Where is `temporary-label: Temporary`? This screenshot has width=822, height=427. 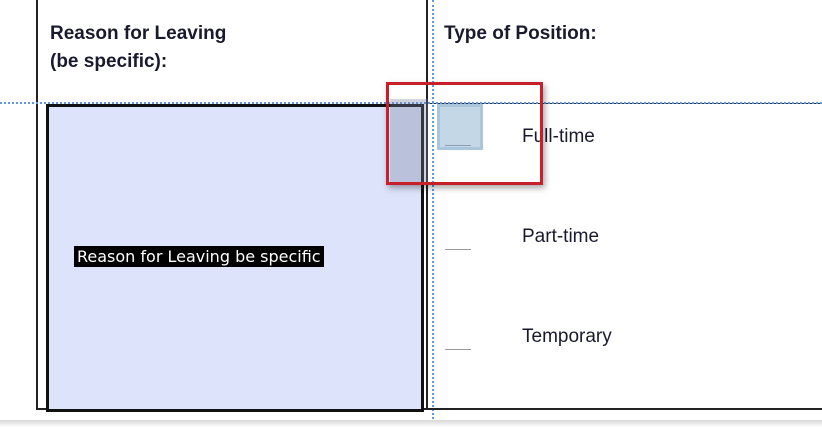 temporary-label: Temporary is located at coordinates (567, 336).